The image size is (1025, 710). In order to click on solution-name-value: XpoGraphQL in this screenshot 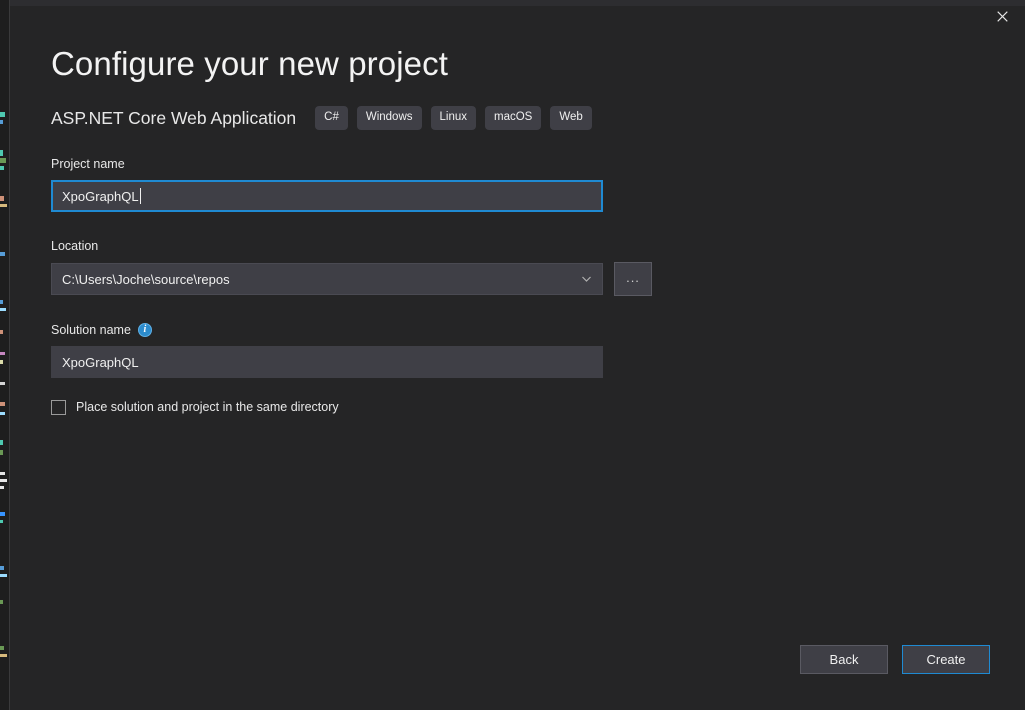, I will do `click(100, 362)`.